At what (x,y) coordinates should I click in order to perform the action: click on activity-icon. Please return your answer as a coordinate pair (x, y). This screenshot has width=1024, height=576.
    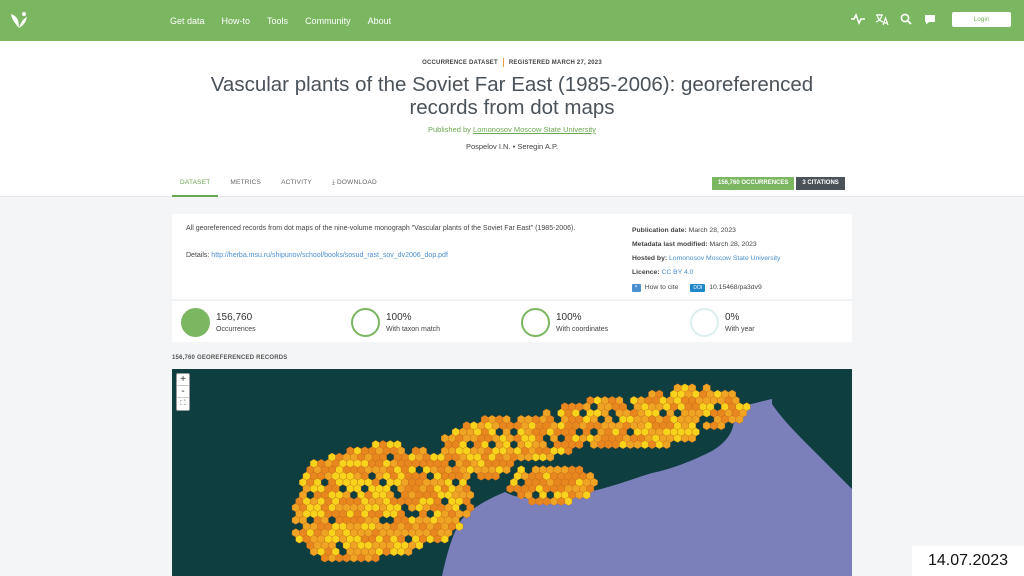
    Looking at the image, I should click on (858, 19).